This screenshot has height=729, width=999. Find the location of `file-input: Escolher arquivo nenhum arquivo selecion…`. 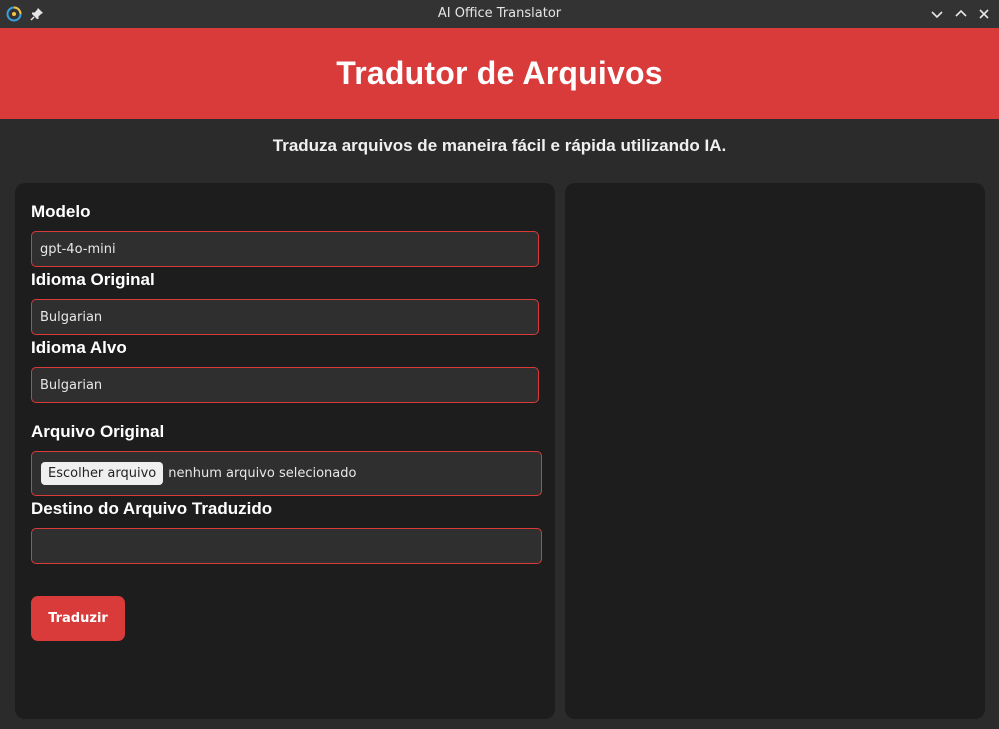

file-input: Escolher arquivo nenhum arquivo selecion… is located at coordinates (286, 473).